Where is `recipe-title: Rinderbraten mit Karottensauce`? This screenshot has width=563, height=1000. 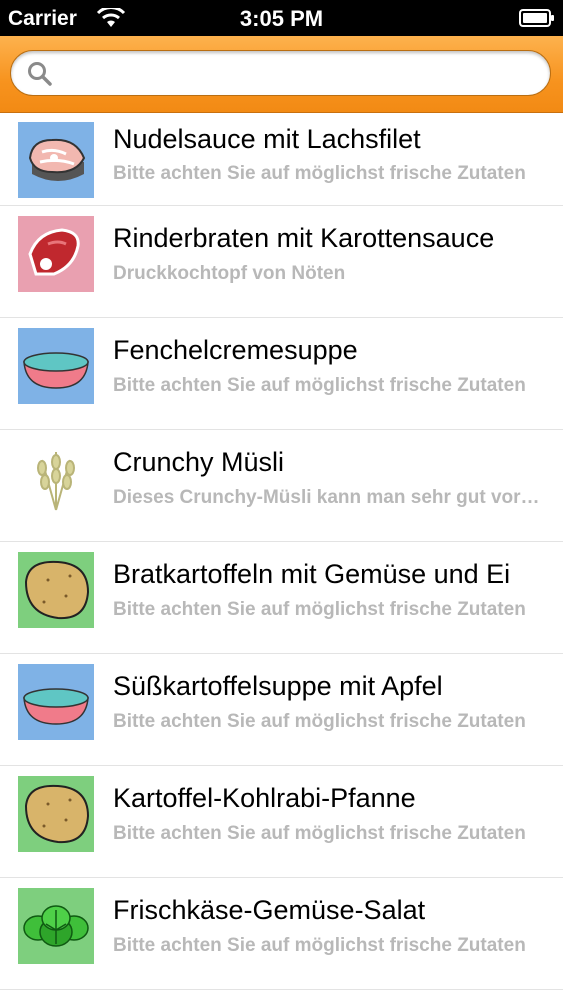 recipe-title: Rinderbraten mit Karottensauce is located at coordinates (304, 238).